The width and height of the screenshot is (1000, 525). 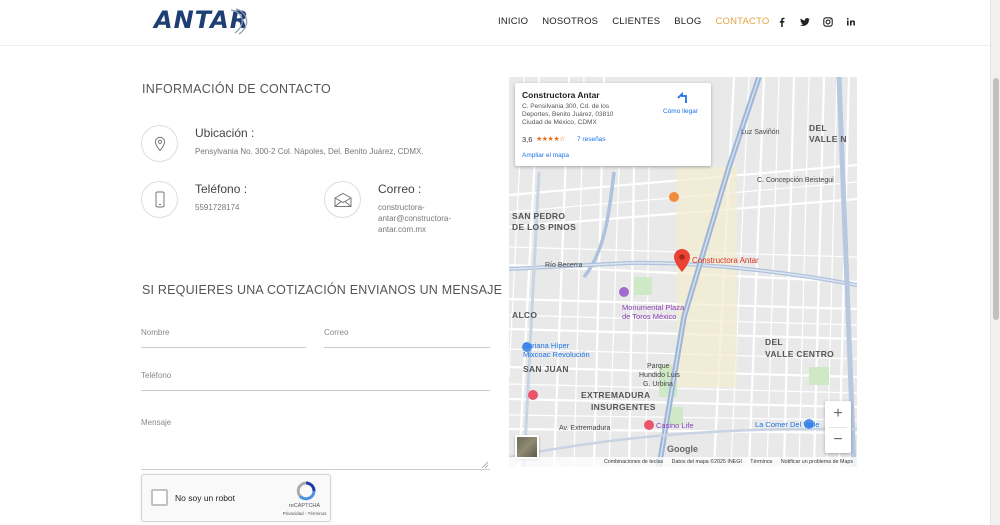 What do you see at coordinates (787, 424) in the screenshot?
I see `map-label-la-comer: La Comer Del Valle` at bounding box center [787, 424].